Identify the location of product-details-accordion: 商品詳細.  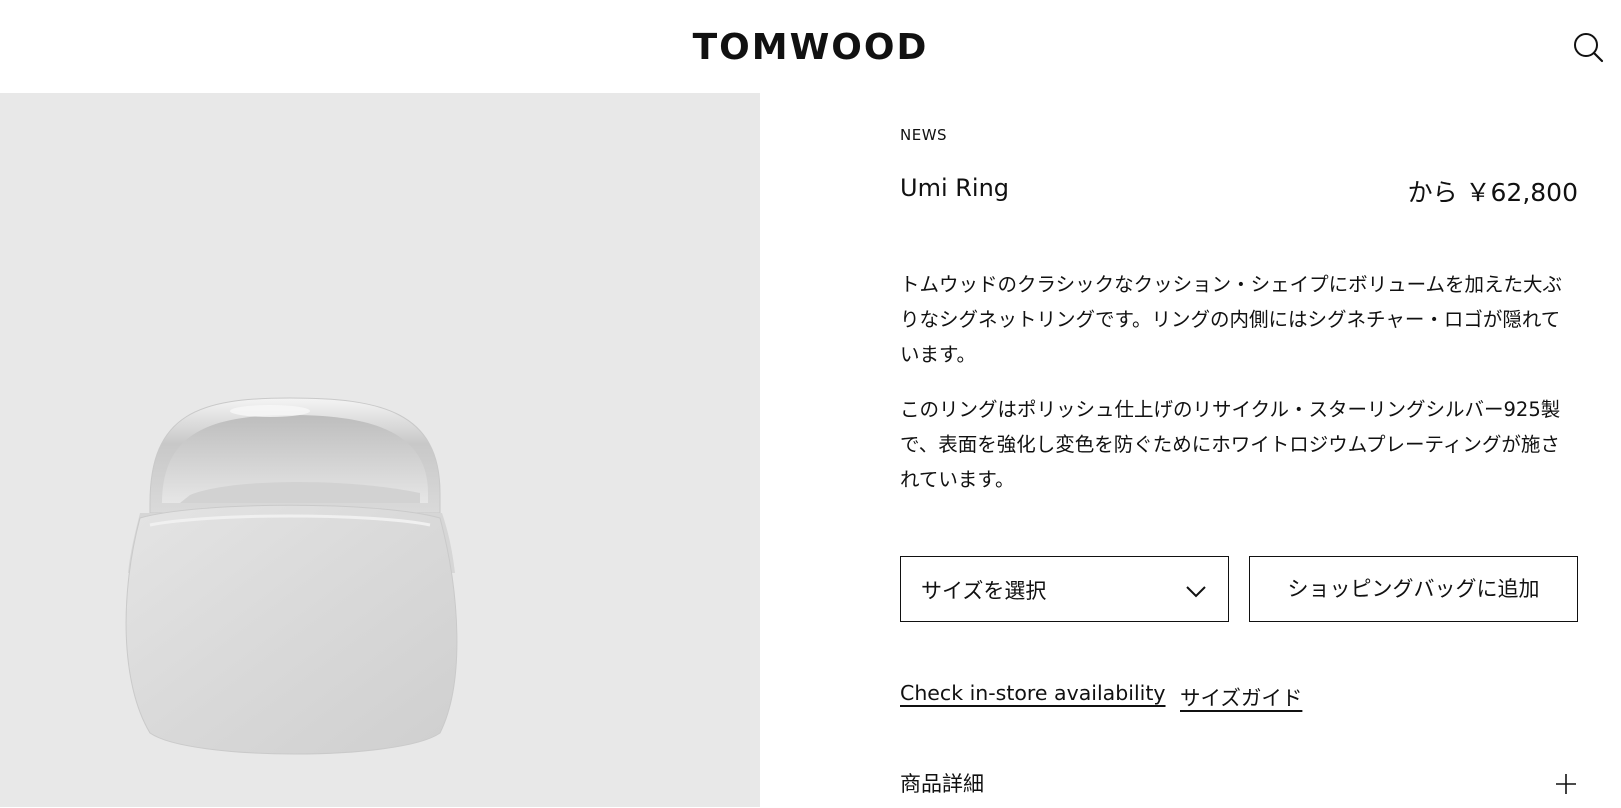
(1239, 788).